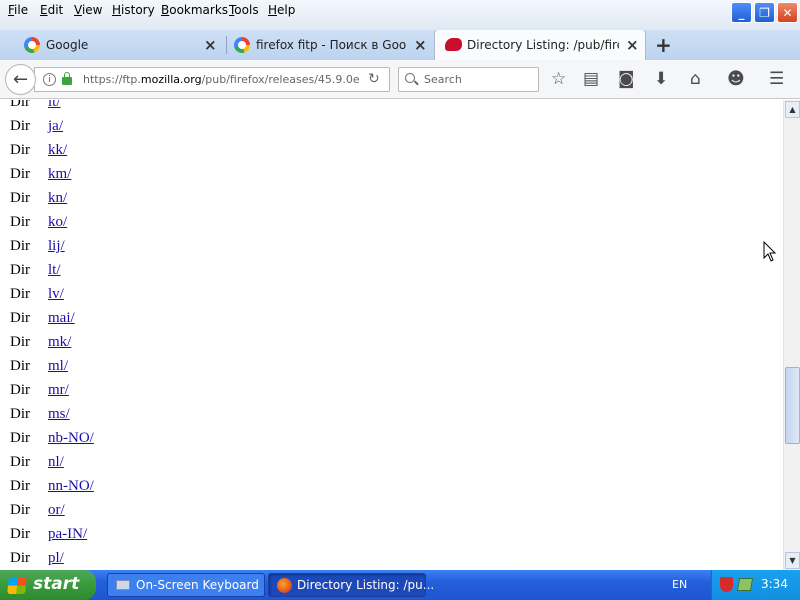 The height and width of the screenshot is (600, 800). I want to click on info-icon: i, so click(49, 79).